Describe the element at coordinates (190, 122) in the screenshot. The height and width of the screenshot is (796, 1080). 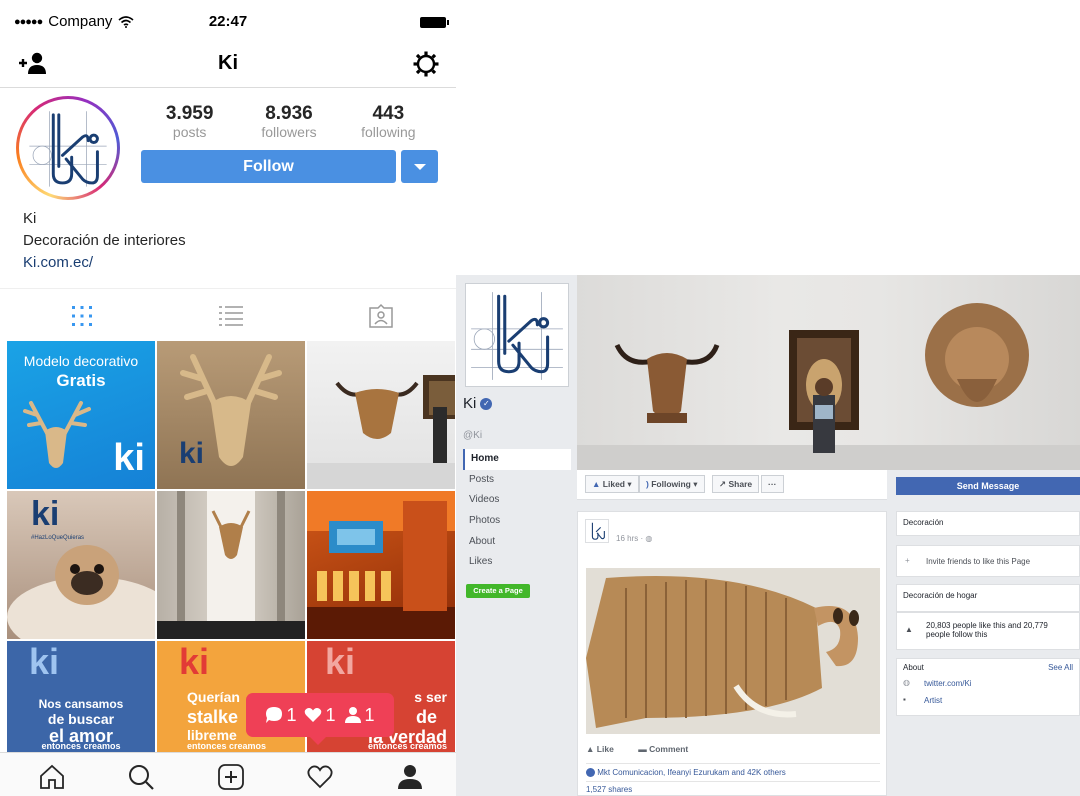
I see `posts-count: 3.959 posts` at that location.